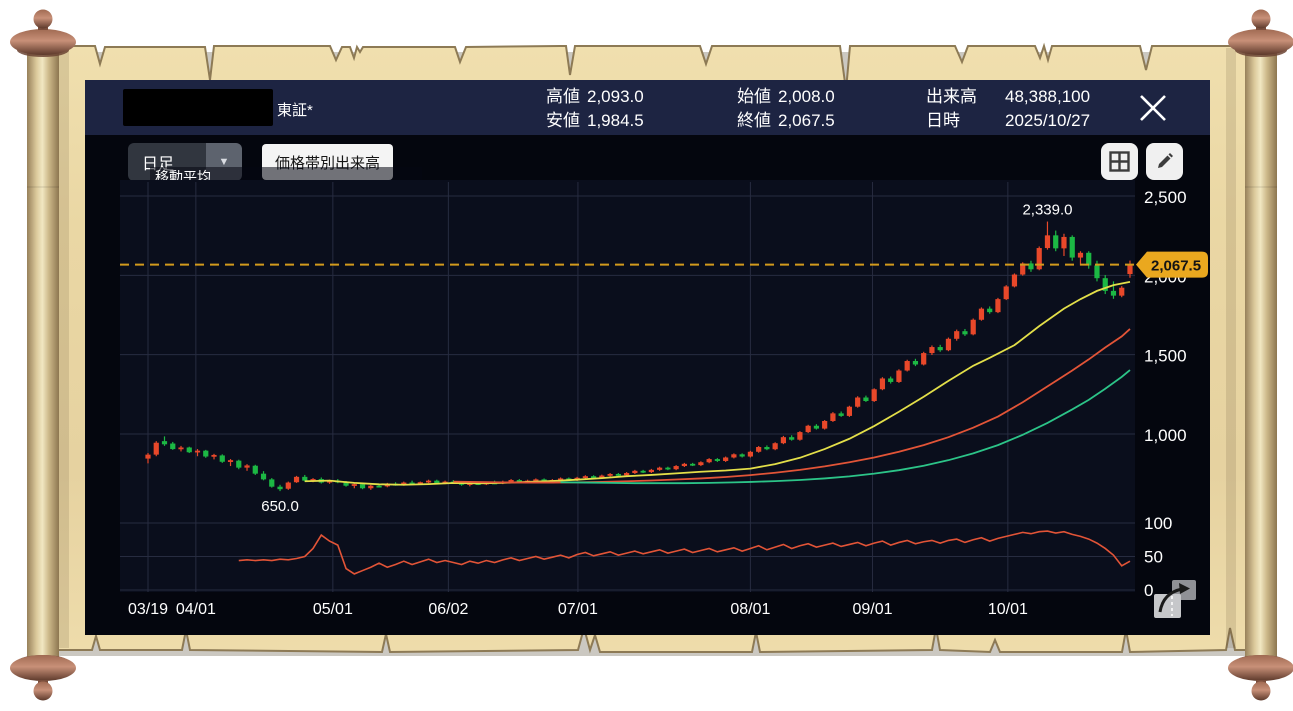  What do you see at coordinates (806, 96) in the screenshot?
I see `stat-value-open: 2,008.0` at bounding box center [806, 96].